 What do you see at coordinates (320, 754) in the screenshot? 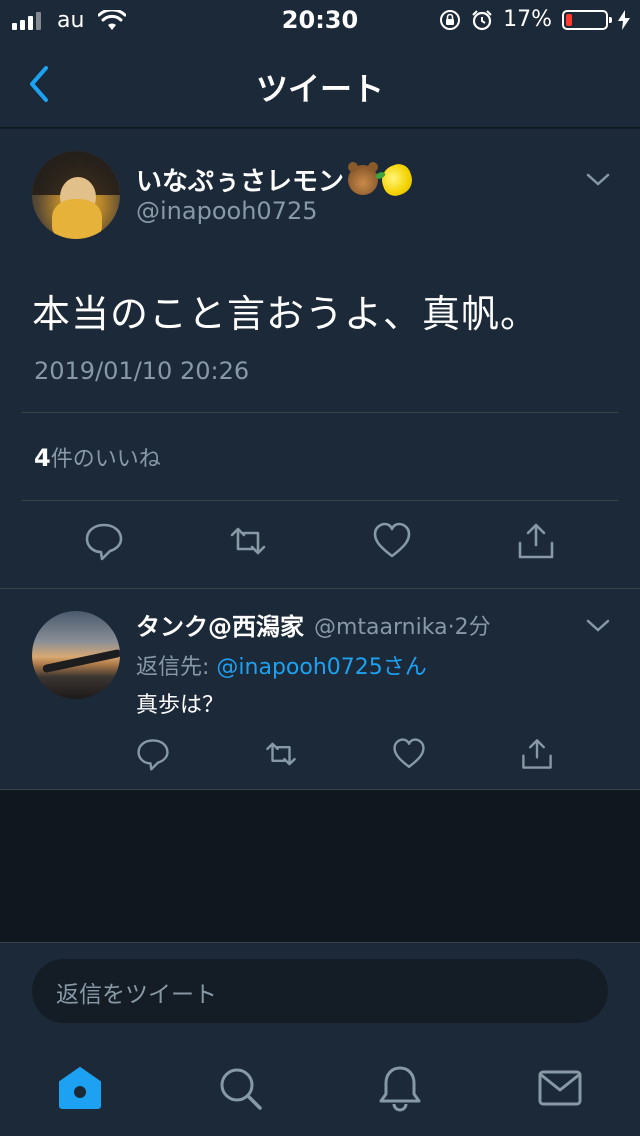
I see `reply-actions` at bounding box center [320, 754].